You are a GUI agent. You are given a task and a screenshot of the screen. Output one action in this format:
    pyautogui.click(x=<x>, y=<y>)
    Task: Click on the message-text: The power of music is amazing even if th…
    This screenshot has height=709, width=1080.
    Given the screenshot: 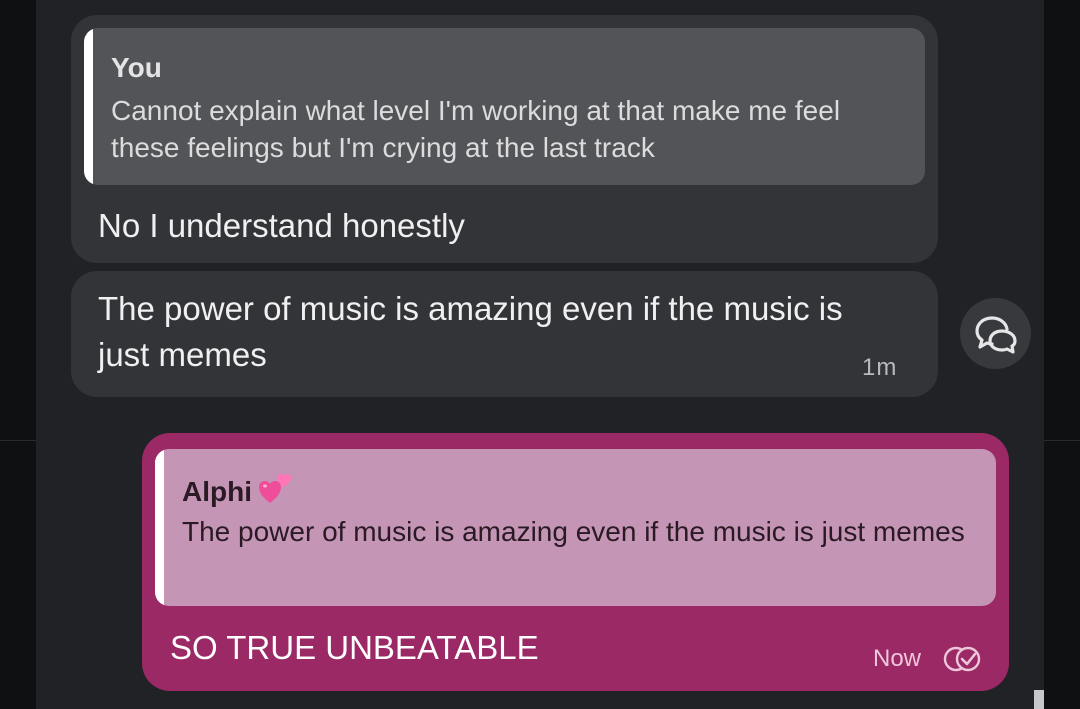 What is the action you would take?
    pyautogui.click(x=470, y=331)
    